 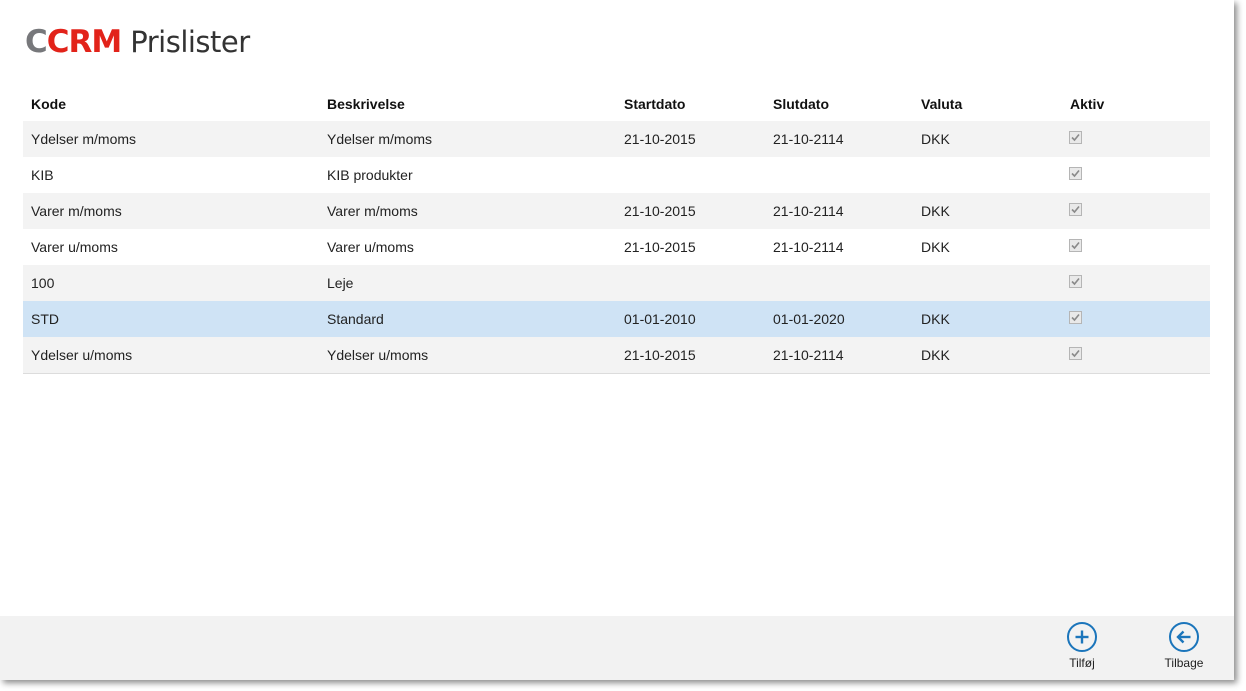 I want to click on add-button: Tilføj, so click(x=1082, y=646).